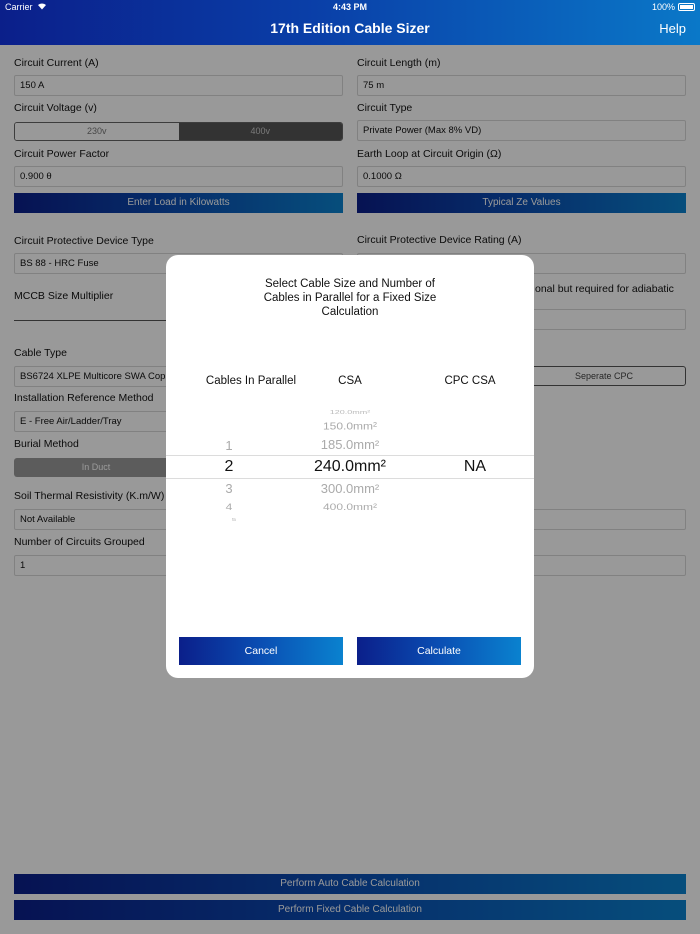 Image resolution: width=700 pixels, height=934 pixels. What do you see at coordinates (350, 444) in the screenshot?
I see `picker-item: 185.0mm²` at bounding box center [350, 444].